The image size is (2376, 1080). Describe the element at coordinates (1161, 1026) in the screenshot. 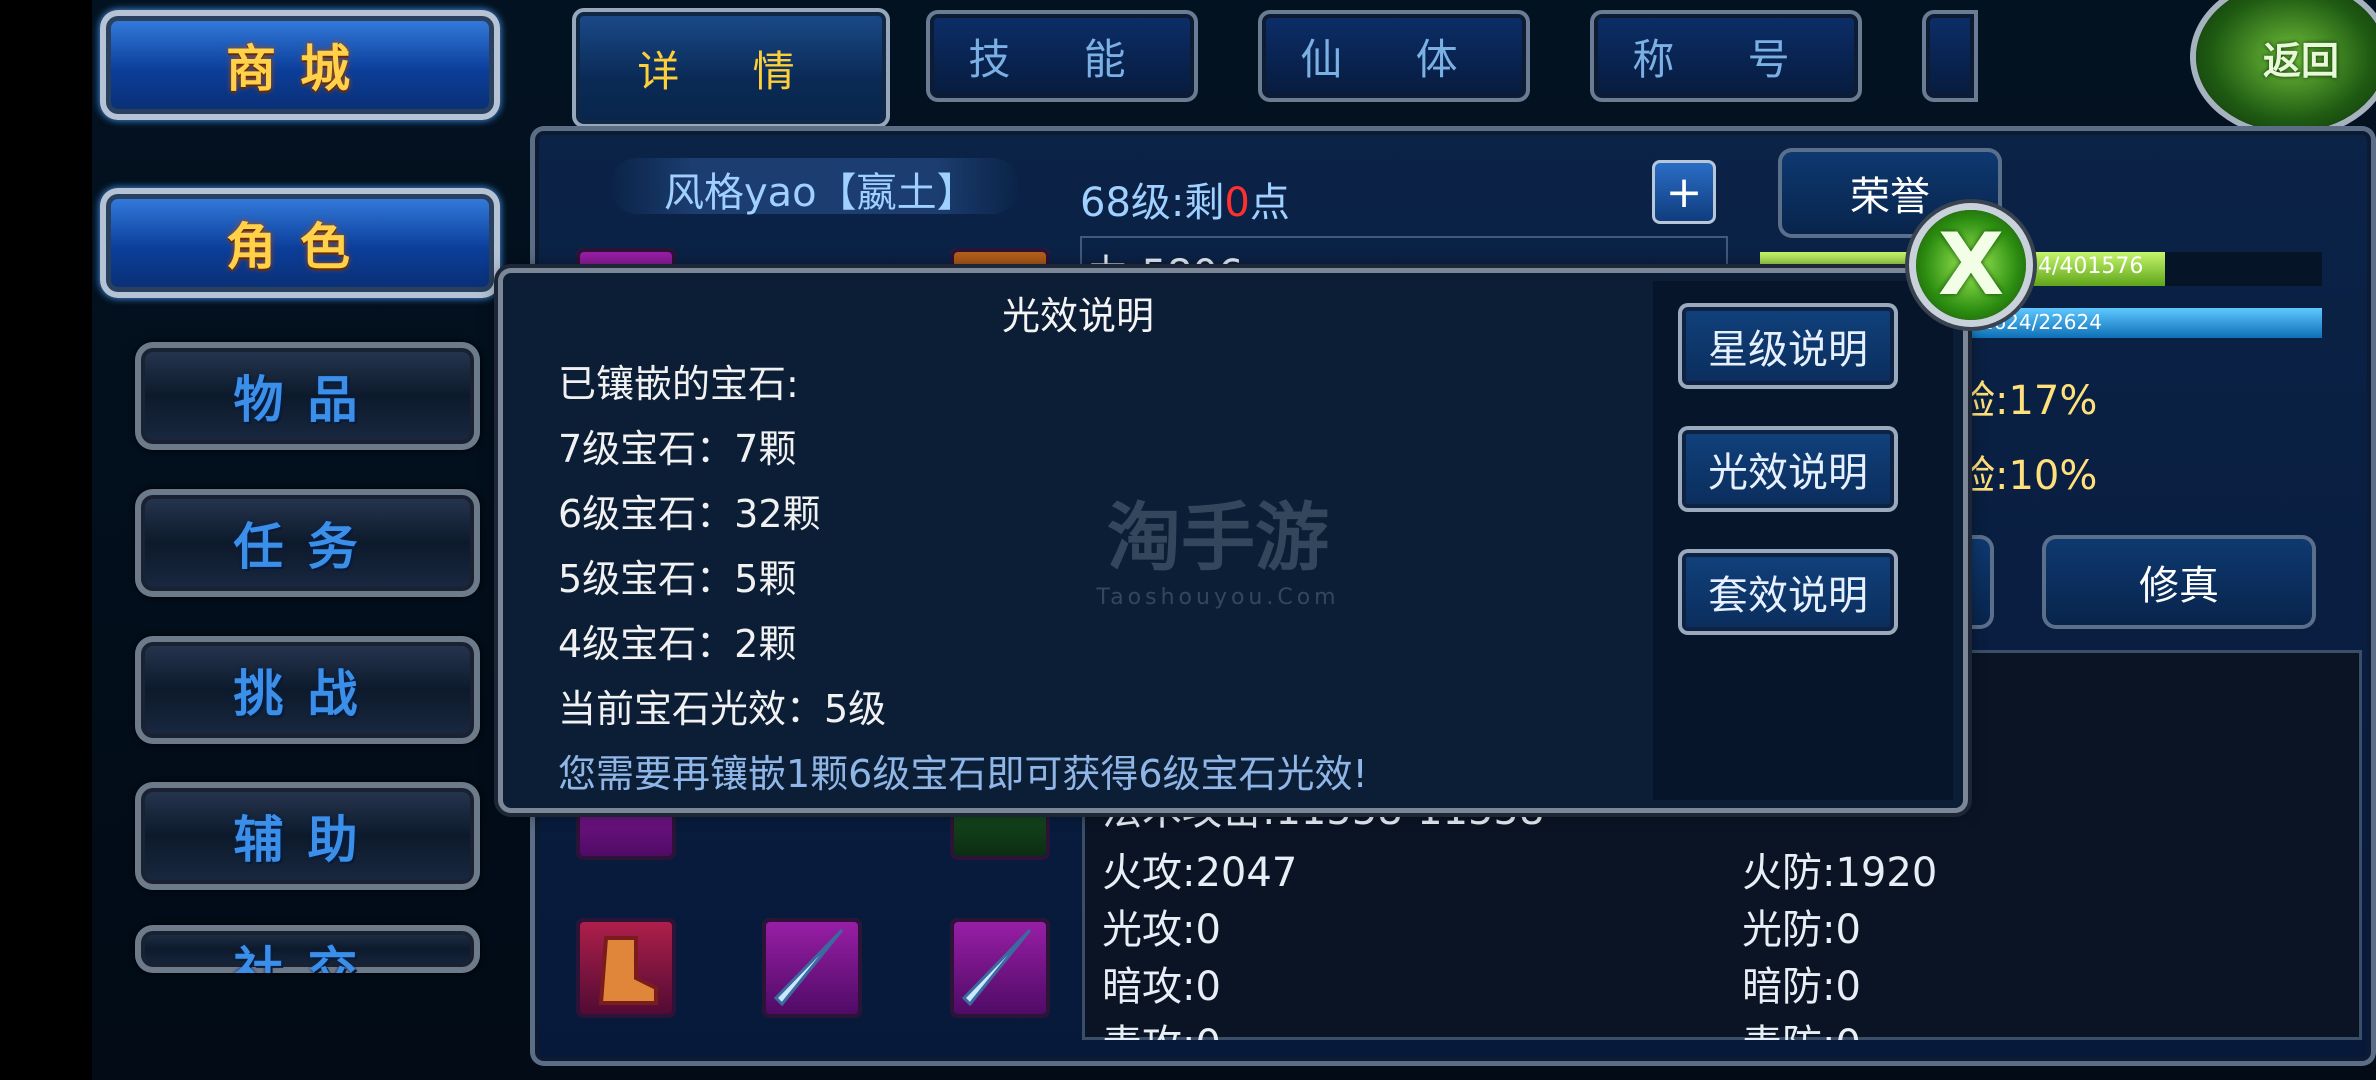

I see `poison-attack-value: 毒攻:0` at that location.